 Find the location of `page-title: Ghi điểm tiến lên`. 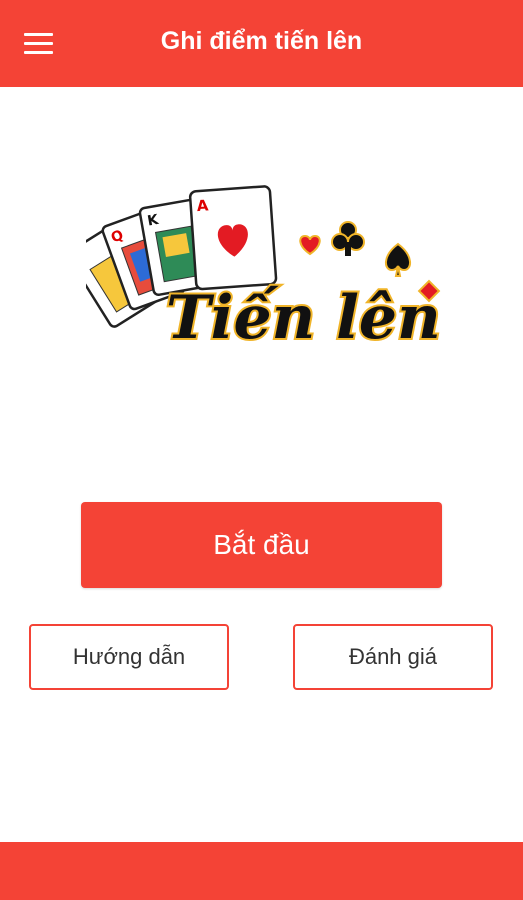

page-title: Ghi điểm tiến lên is located at coordinates (261, 41).